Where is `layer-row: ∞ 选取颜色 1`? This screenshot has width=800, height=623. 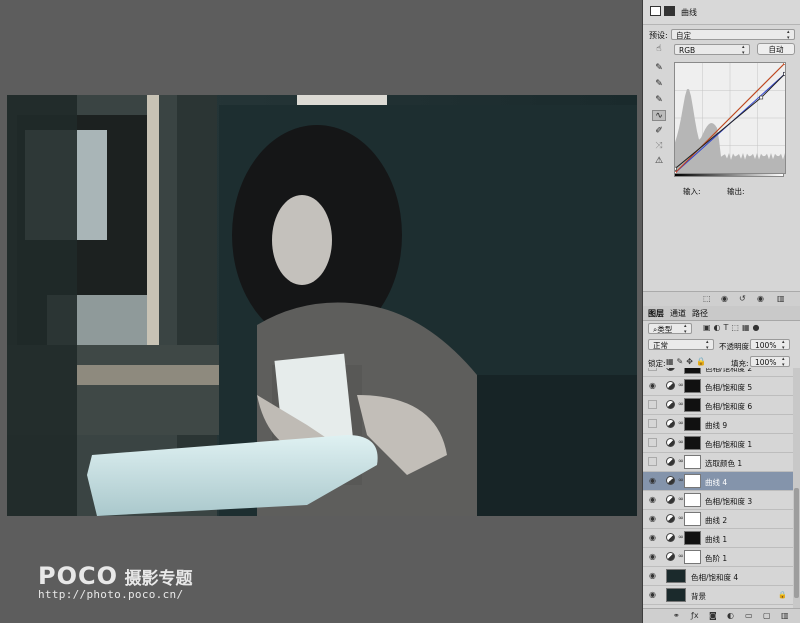 layer-row: ∞ 选取颜色 1 is located at coordinates (718, 462).